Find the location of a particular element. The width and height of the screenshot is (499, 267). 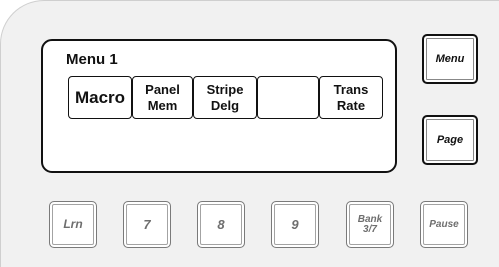

softkey-label-line2: Delg is located at coordinates (225, 105).